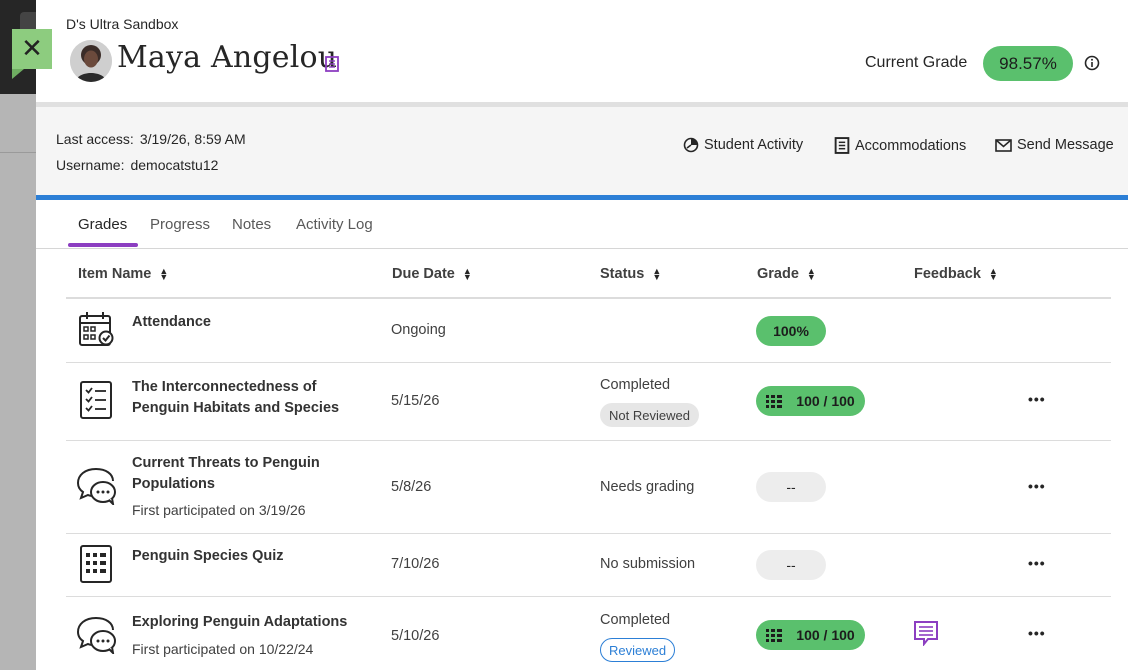 The height and width of the screenshot is (670, 1128). What do you see at coordinates (415, 564) in the screenshot?
I see `due-date: 7/10/26` at bounding box center [415, 564].